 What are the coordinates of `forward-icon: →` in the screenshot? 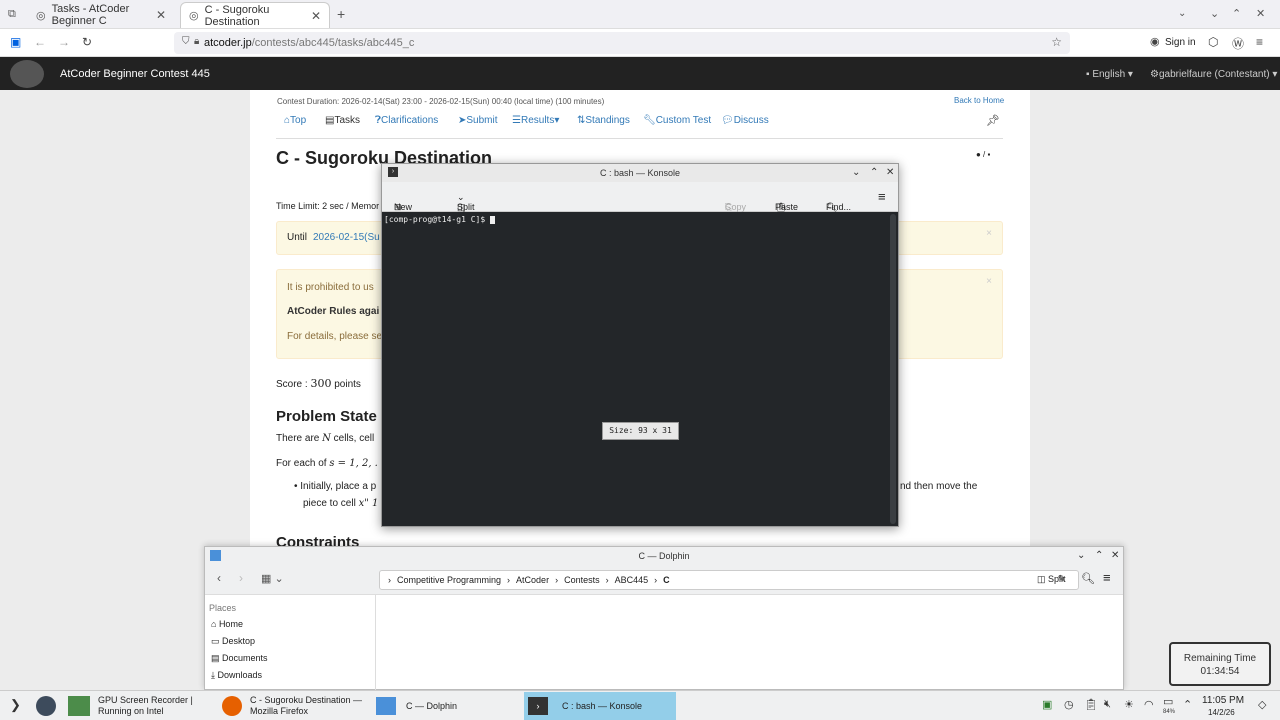 It's located at (64, 42).